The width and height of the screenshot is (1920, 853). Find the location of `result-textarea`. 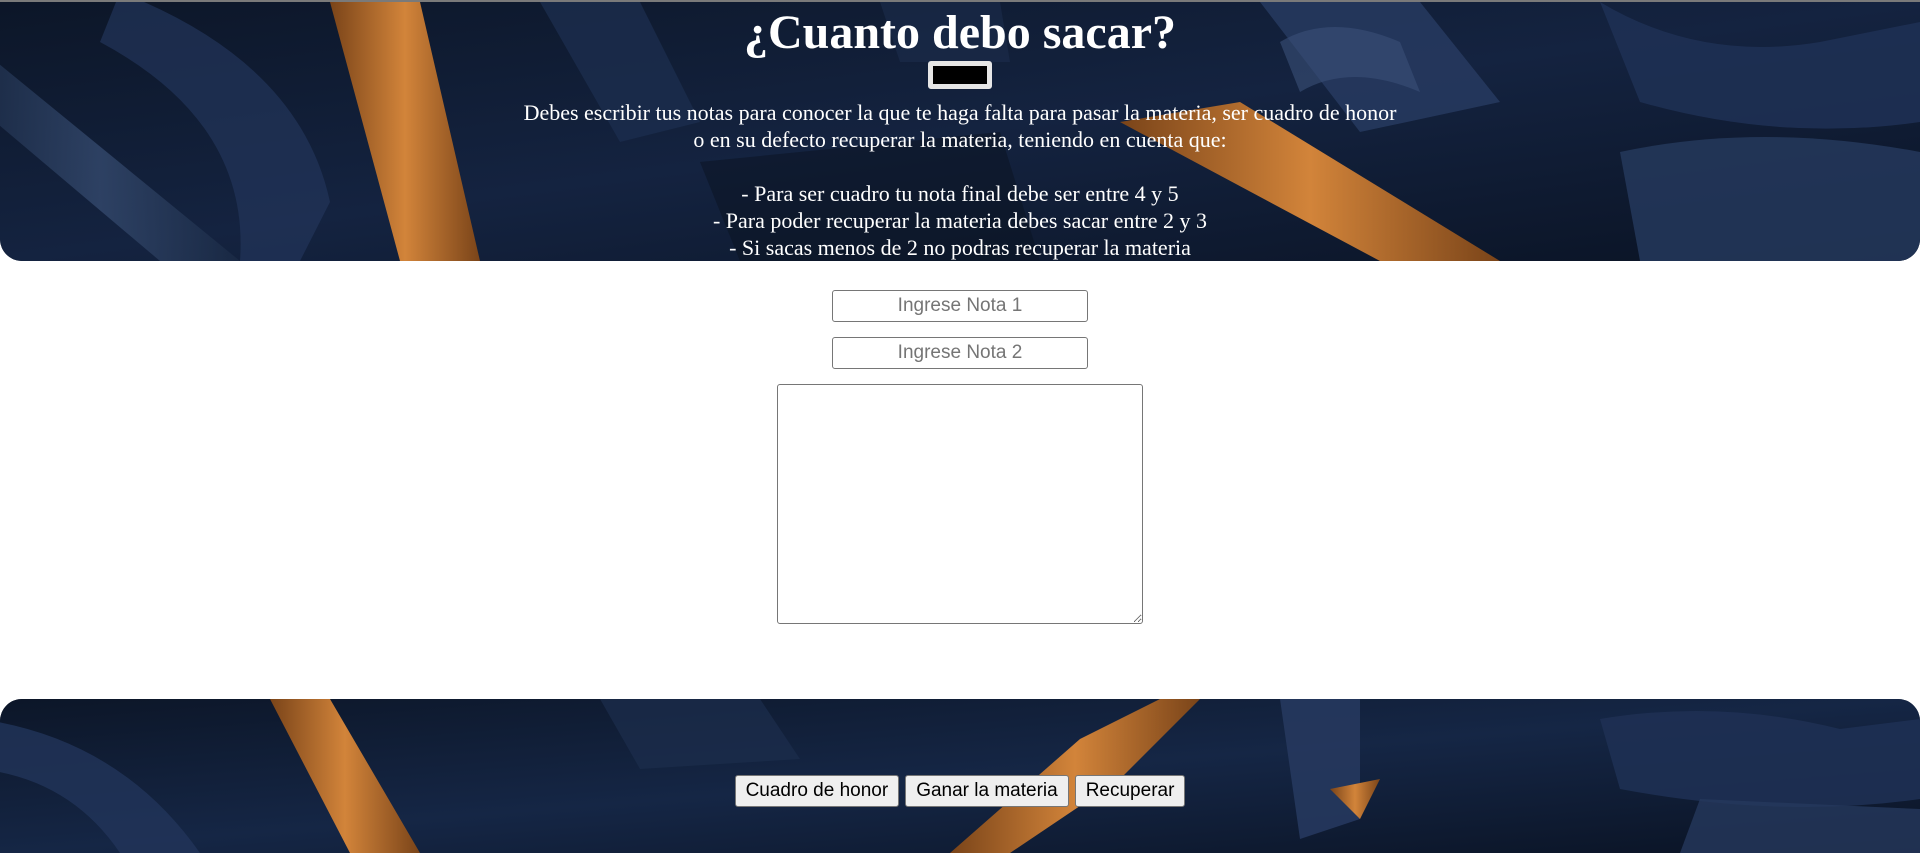

result-textarea is located at coordinates (960, 504).